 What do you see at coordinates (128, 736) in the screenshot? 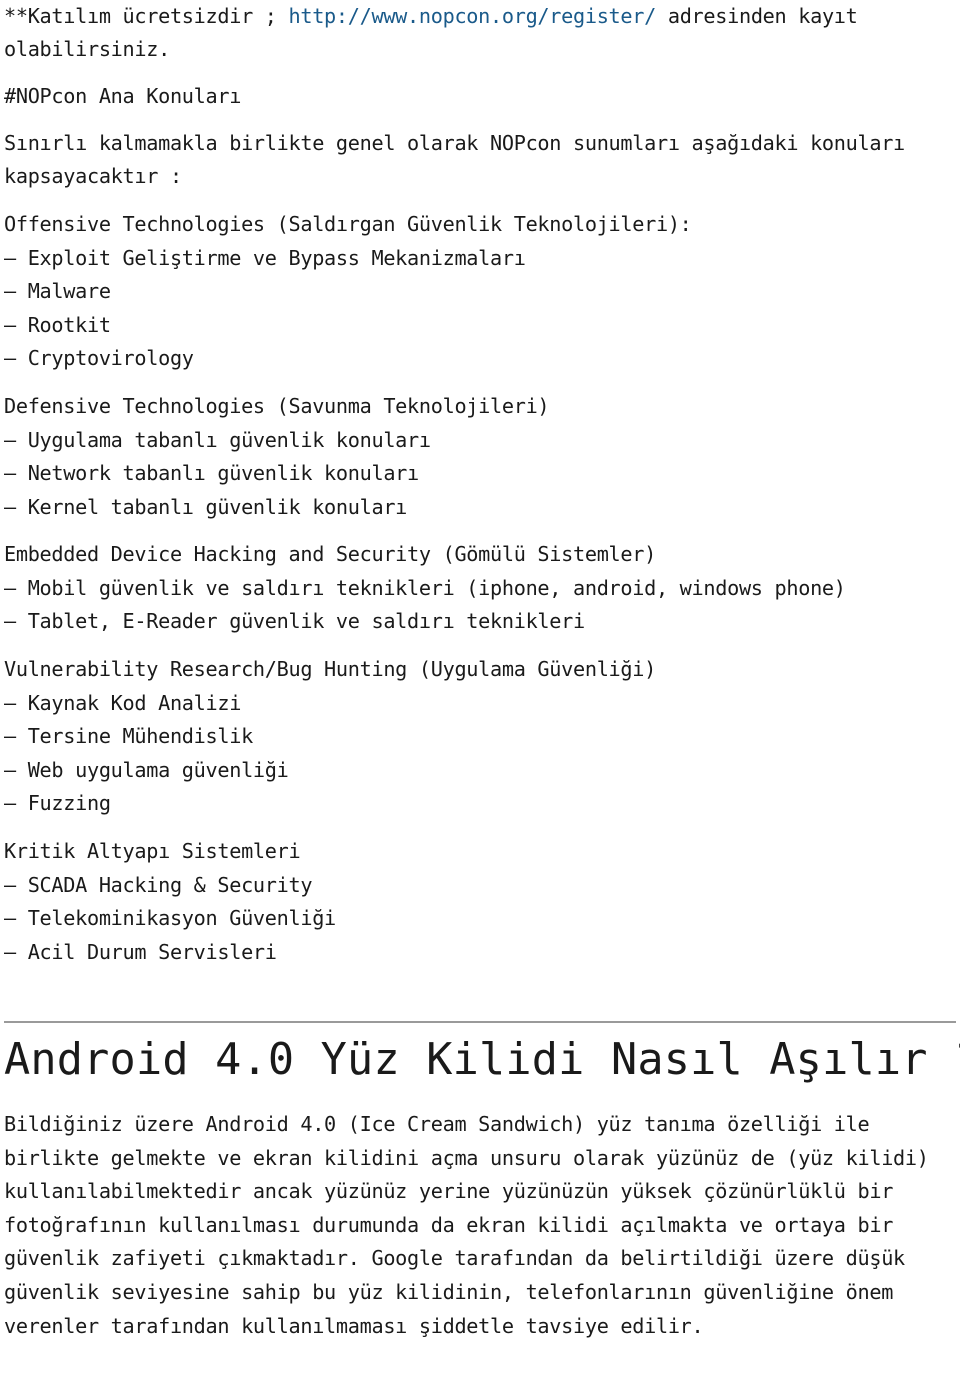
I see `list-item: – Tersine Mühendislik` at bounding box center [128, 736].